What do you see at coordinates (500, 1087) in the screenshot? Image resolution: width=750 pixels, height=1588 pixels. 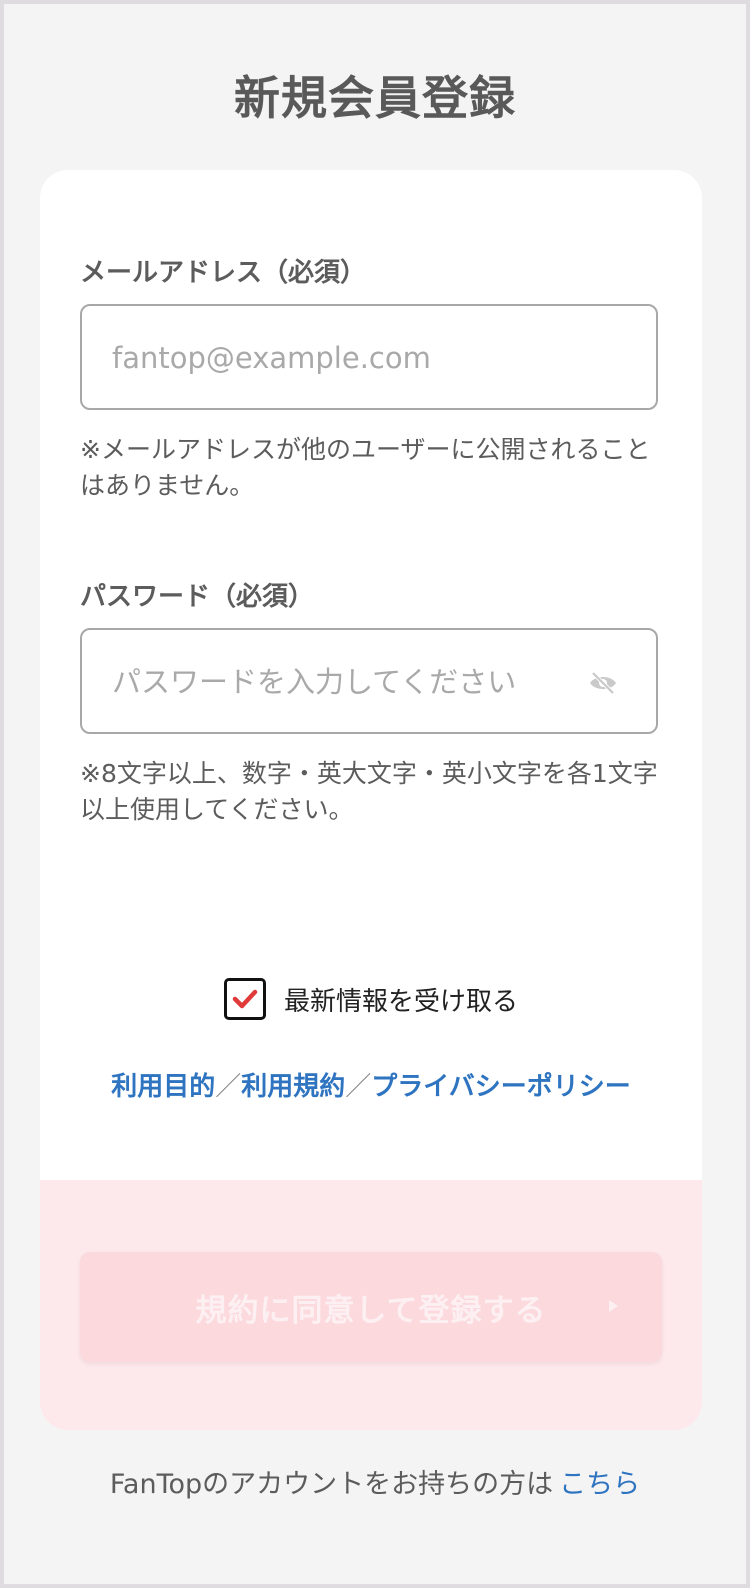 I see `privacy-link: プライバシーポリシー` at bounding box center [500, 1087].